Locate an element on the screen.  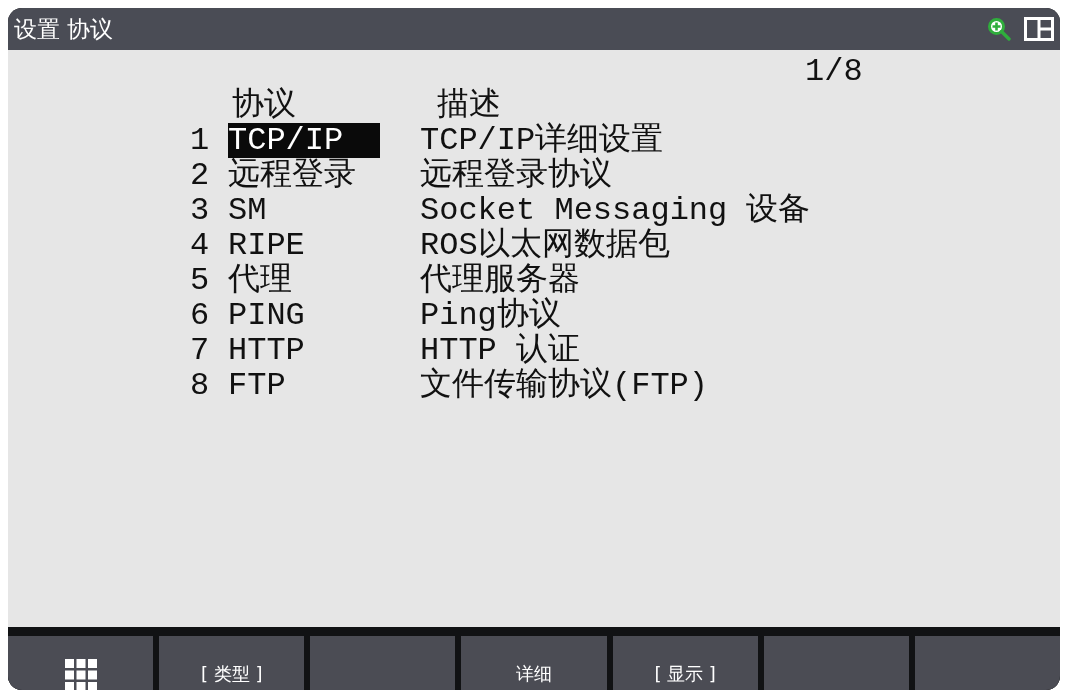
protocol-description: ROS以太网数据包 is located at coordinates (545, 245).